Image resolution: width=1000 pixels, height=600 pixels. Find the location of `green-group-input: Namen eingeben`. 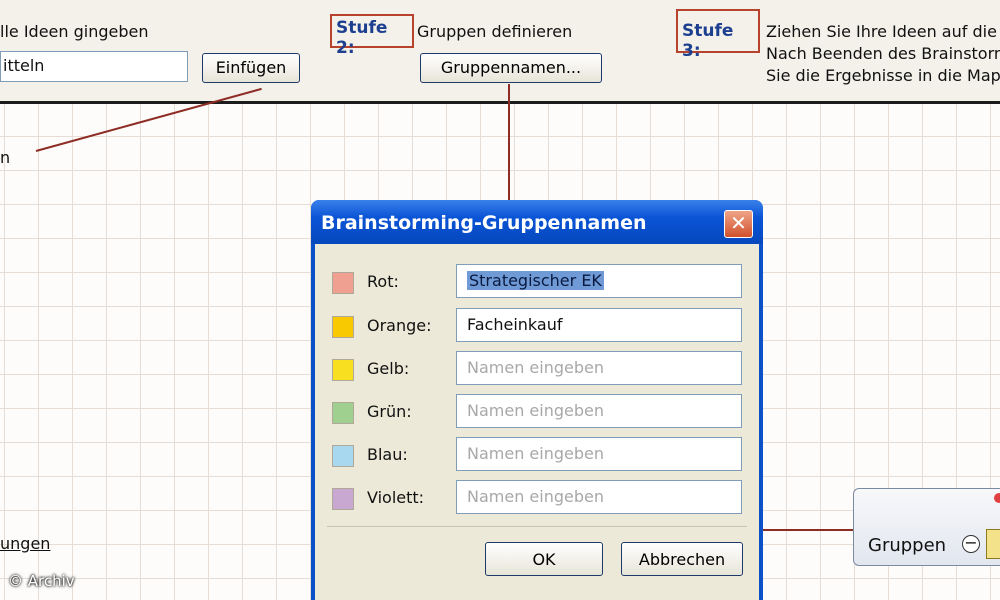

green-group-input: Namen eingeben is located at coordinates (599, 411).